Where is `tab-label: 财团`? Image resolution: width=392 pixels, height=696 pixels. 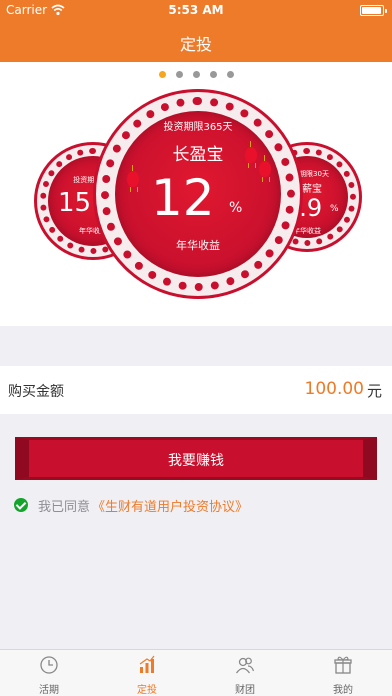 tab-label: 财团 is located at coordinates (245, 690).